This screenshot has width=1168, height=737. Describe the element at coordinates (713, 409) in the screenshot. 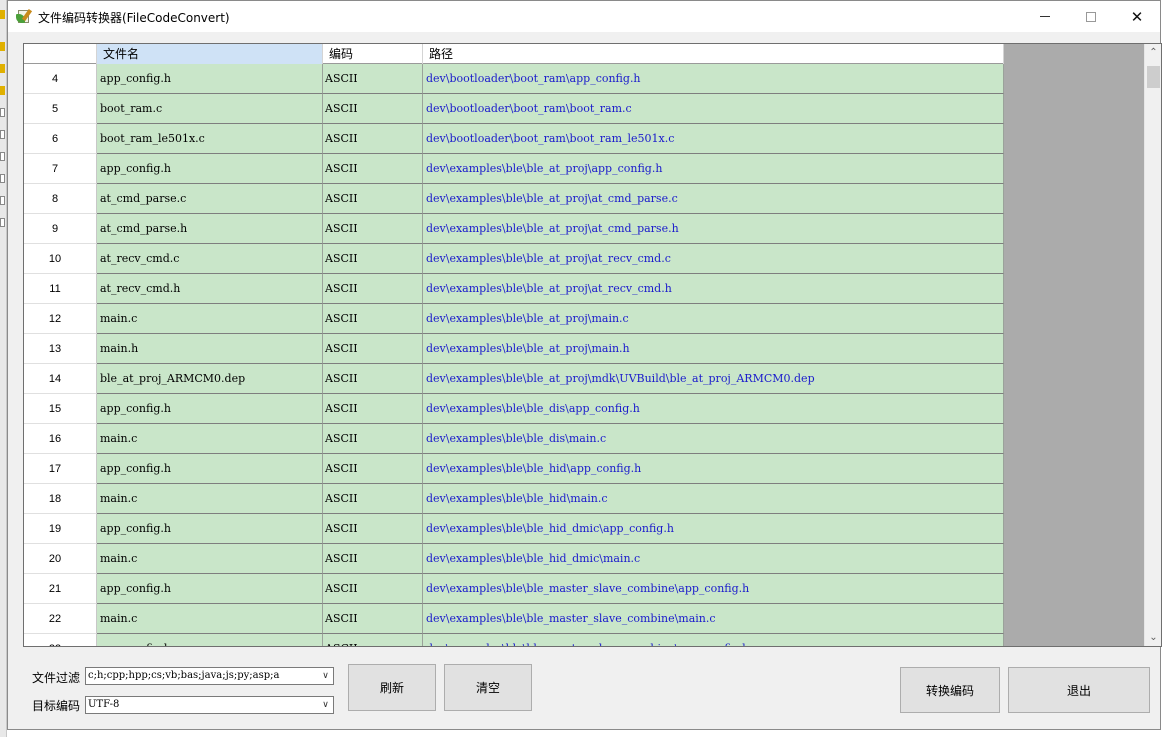

I see `path-cell: dev\examples\ble\ble_dis\app_config.h` at that location.